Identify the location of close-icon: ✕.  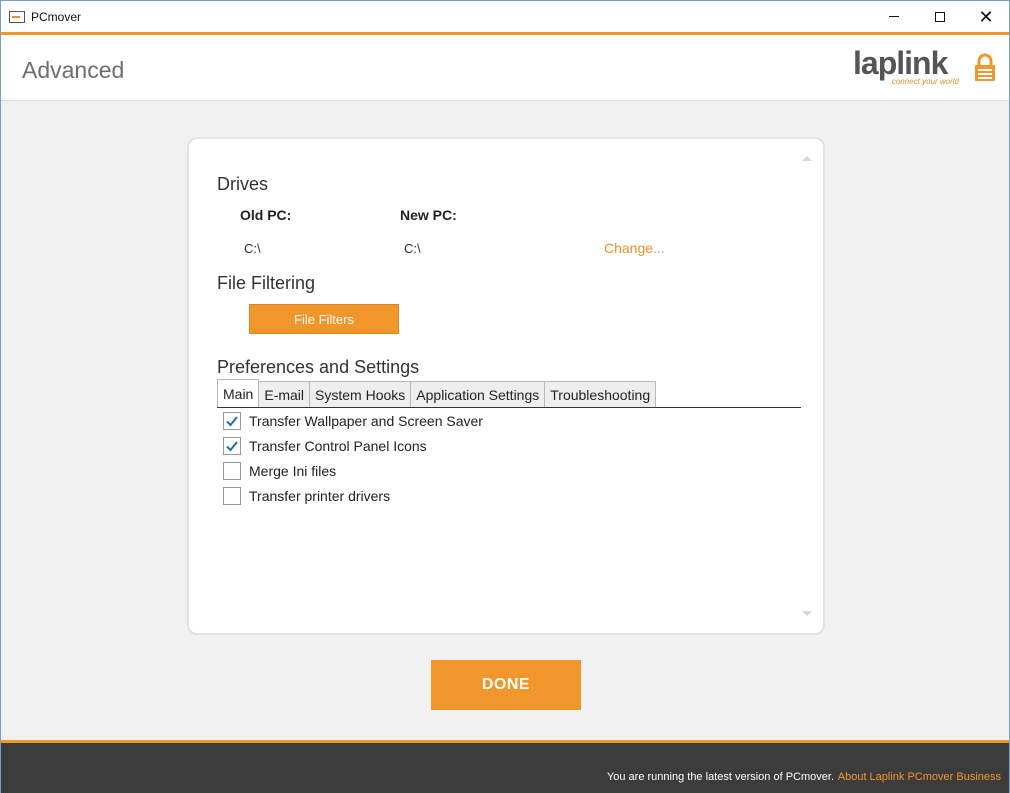
(986, 16).